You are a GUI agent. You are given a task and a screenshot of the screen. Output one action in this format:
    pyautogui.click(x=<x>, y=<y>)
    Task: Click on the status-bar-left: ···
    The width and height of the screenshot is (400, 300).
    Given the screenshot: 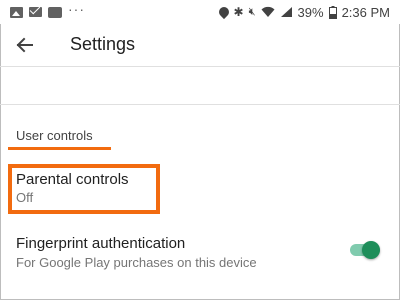 What is the action you would take?
    pyautogui.click(x=47, y=10)
    